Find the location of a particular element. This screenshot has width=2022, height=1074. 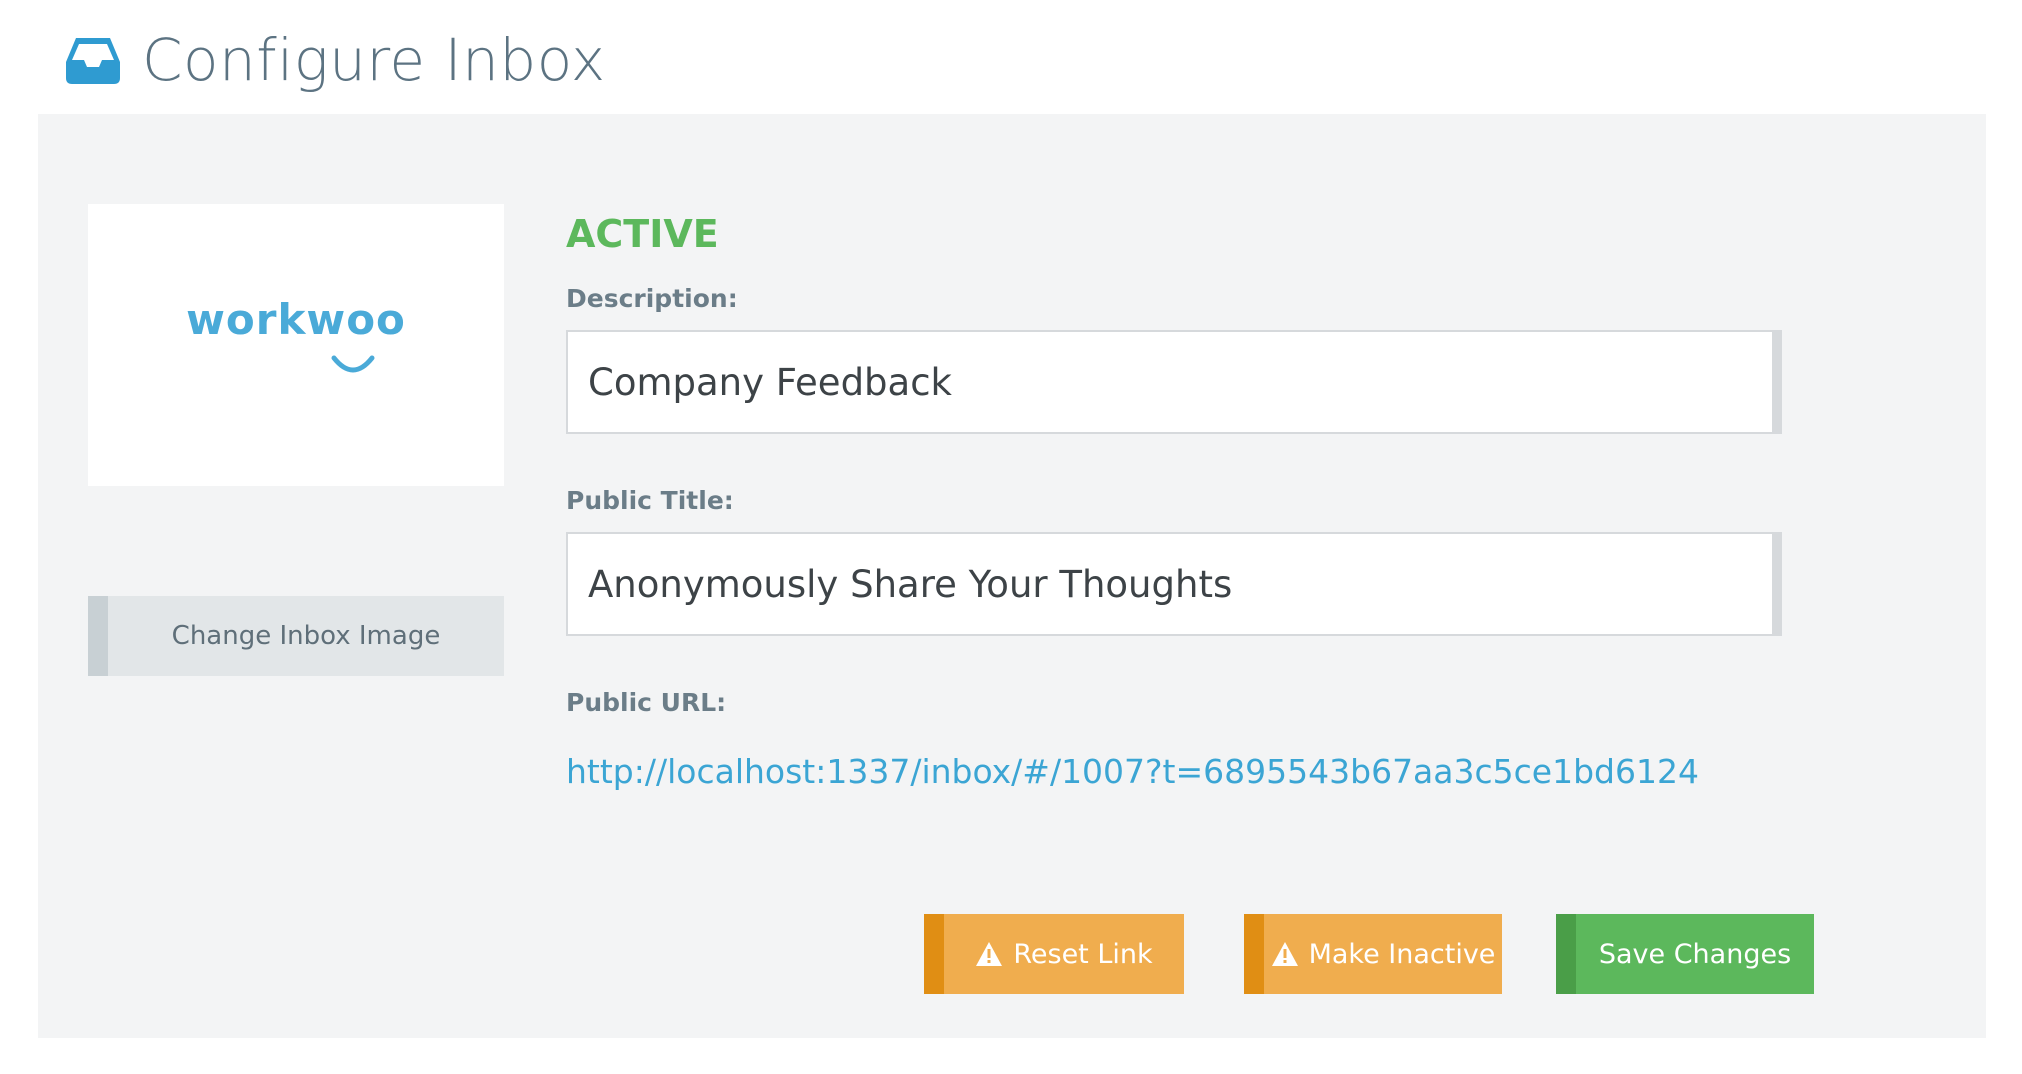

inbox-icon is located at coordinates (93, 60).